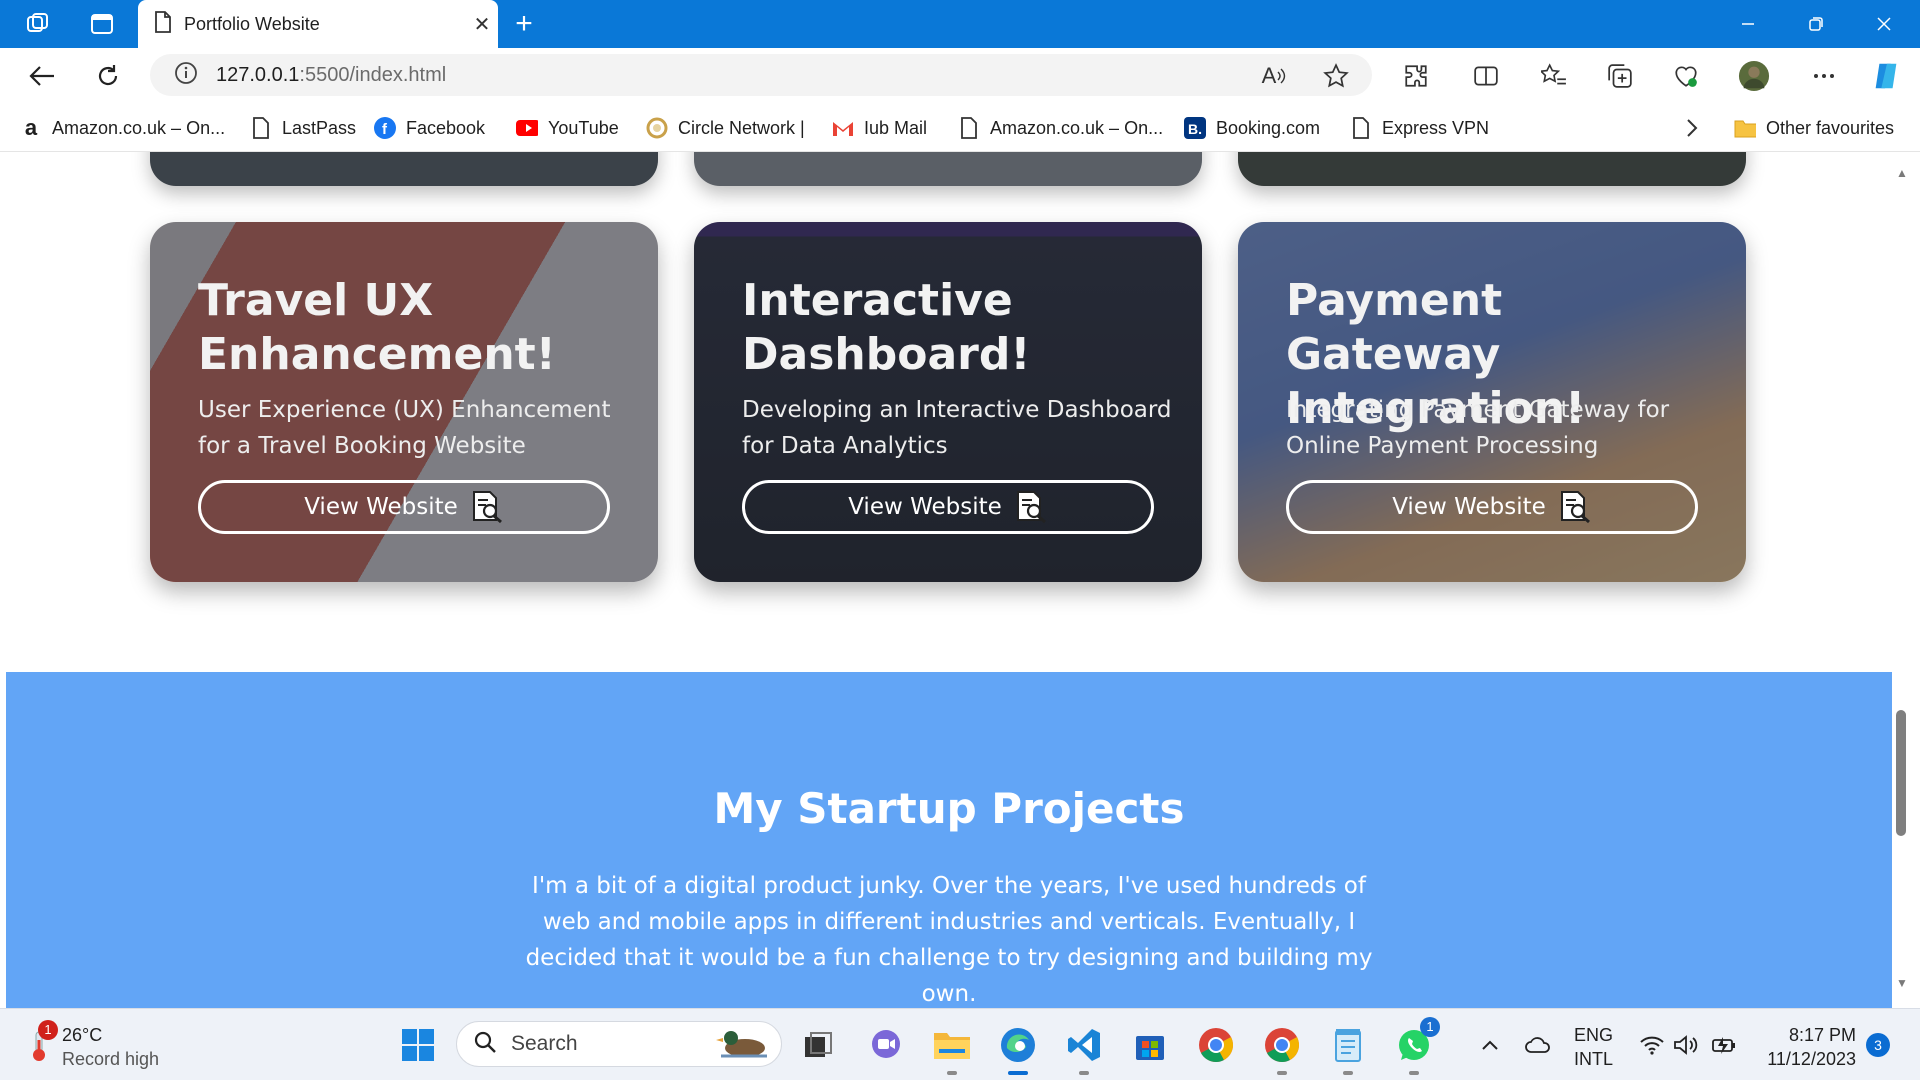 This screenshot has width=1920, height=1080. Describe the element at coordinates (1490, 1045) in the screenshot. I see `show-hidden-icons-chevron-up-icon` at that location.